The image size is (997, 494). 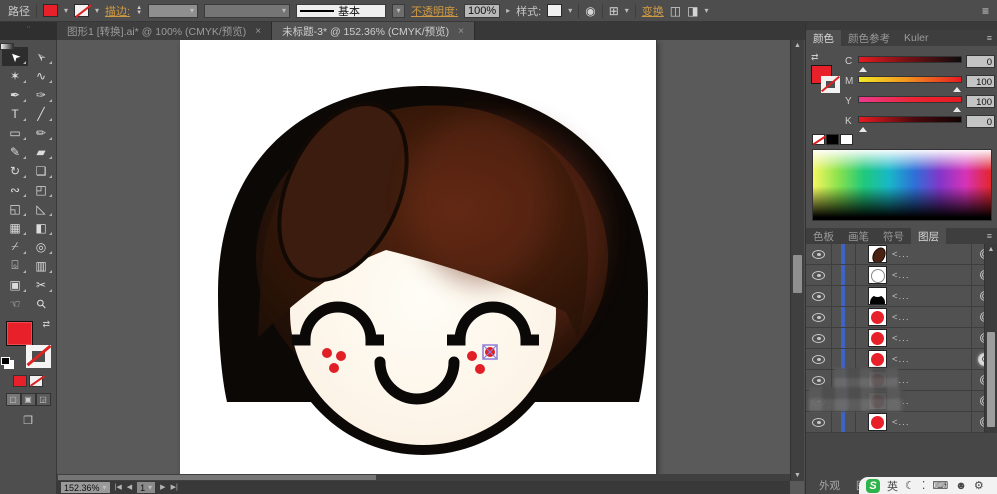 I want to click on horizontal-scroll-thumb, so click(x=217, y=477).